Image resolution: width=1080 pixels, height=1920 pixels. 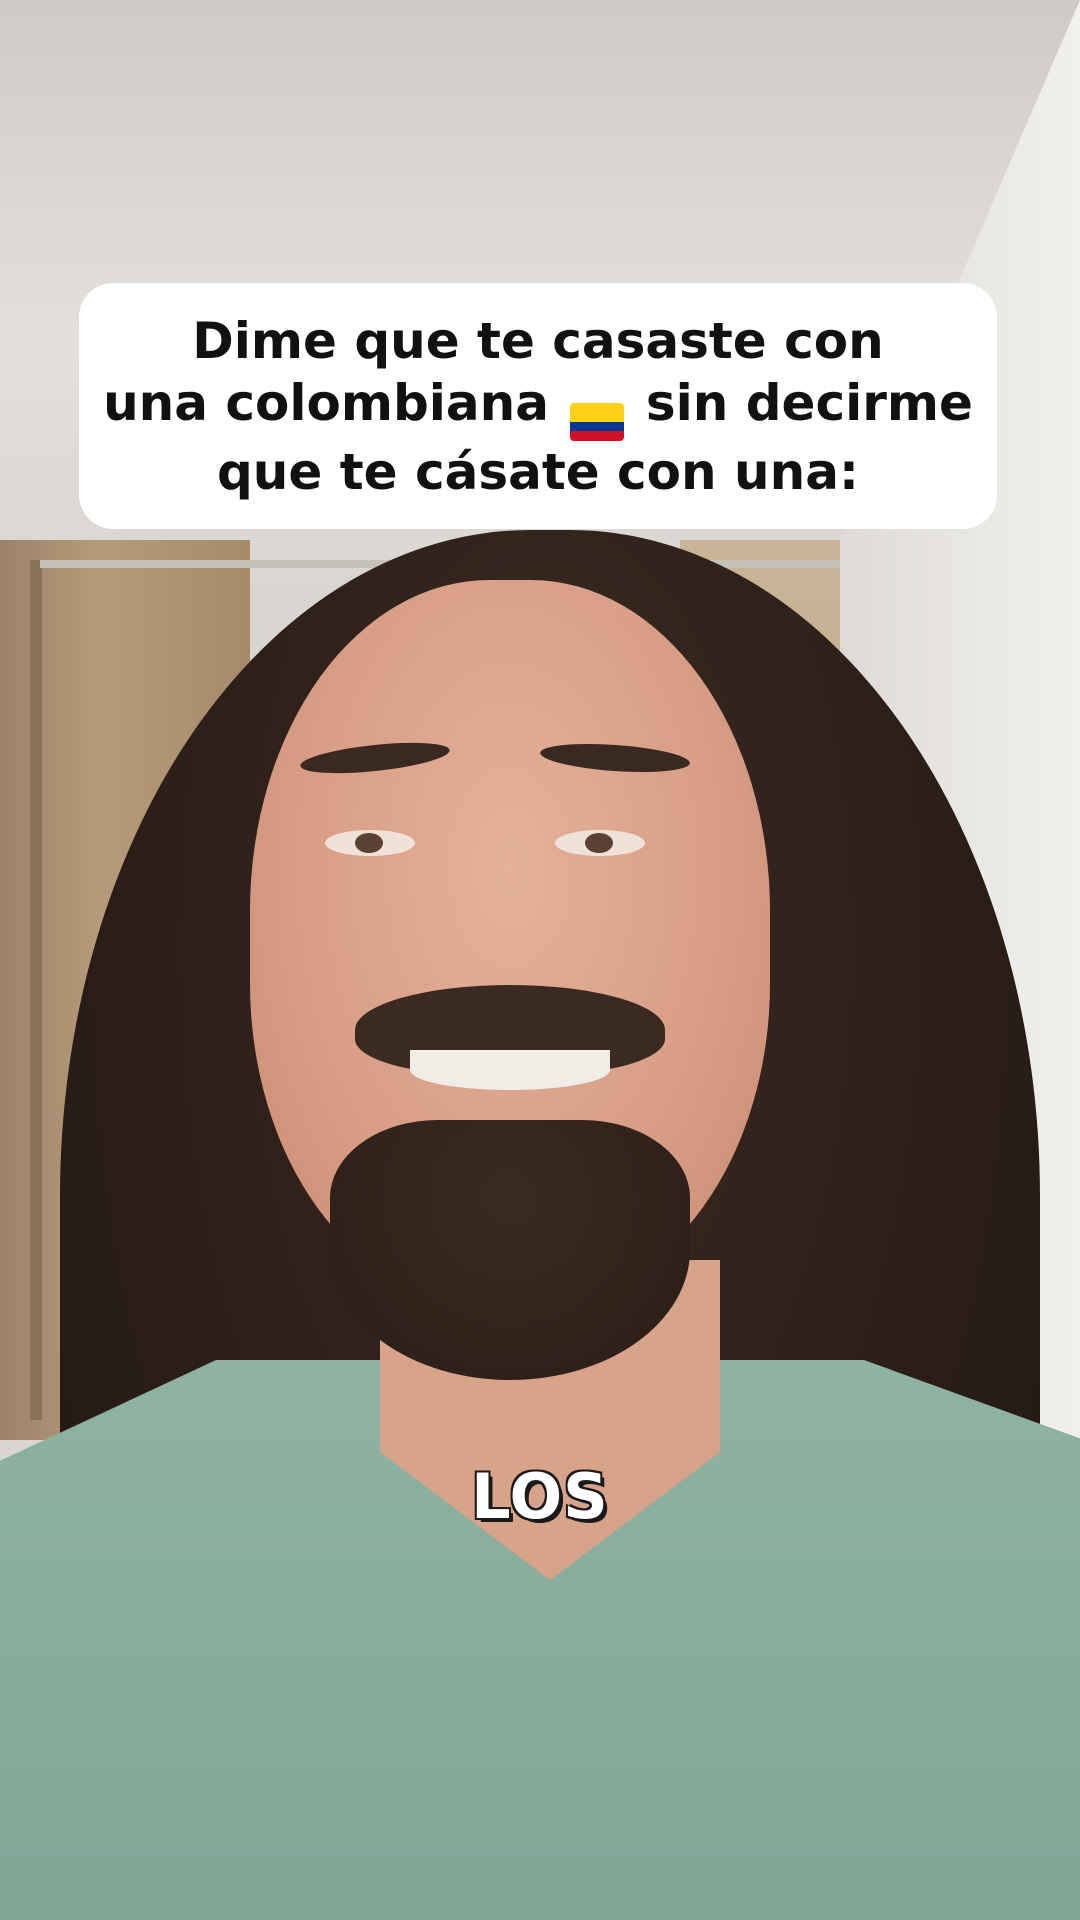 I want to click on caption-line-2-start: una colombiana, so click(x=326, y=402).